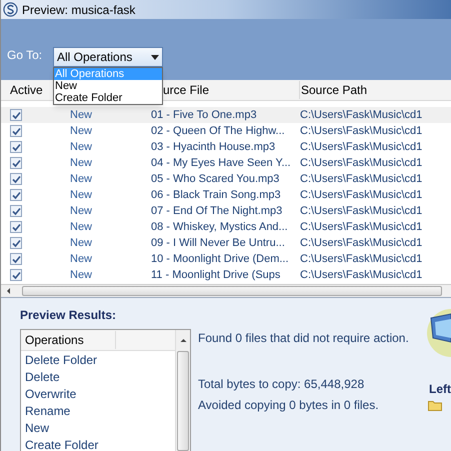 The height and width of the screenshot is (451, 451). I want to click on folder-icon, so click(435, 405).